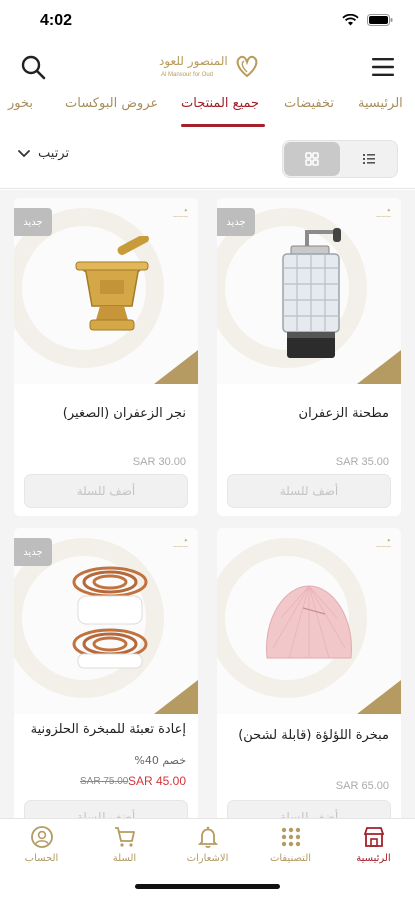 The width and height of the screenshot is (415, 900). Describe the element at coordinates (193, 61) in the screenshot. I see `logo-text-arabic: المنصور للعود` at that location.